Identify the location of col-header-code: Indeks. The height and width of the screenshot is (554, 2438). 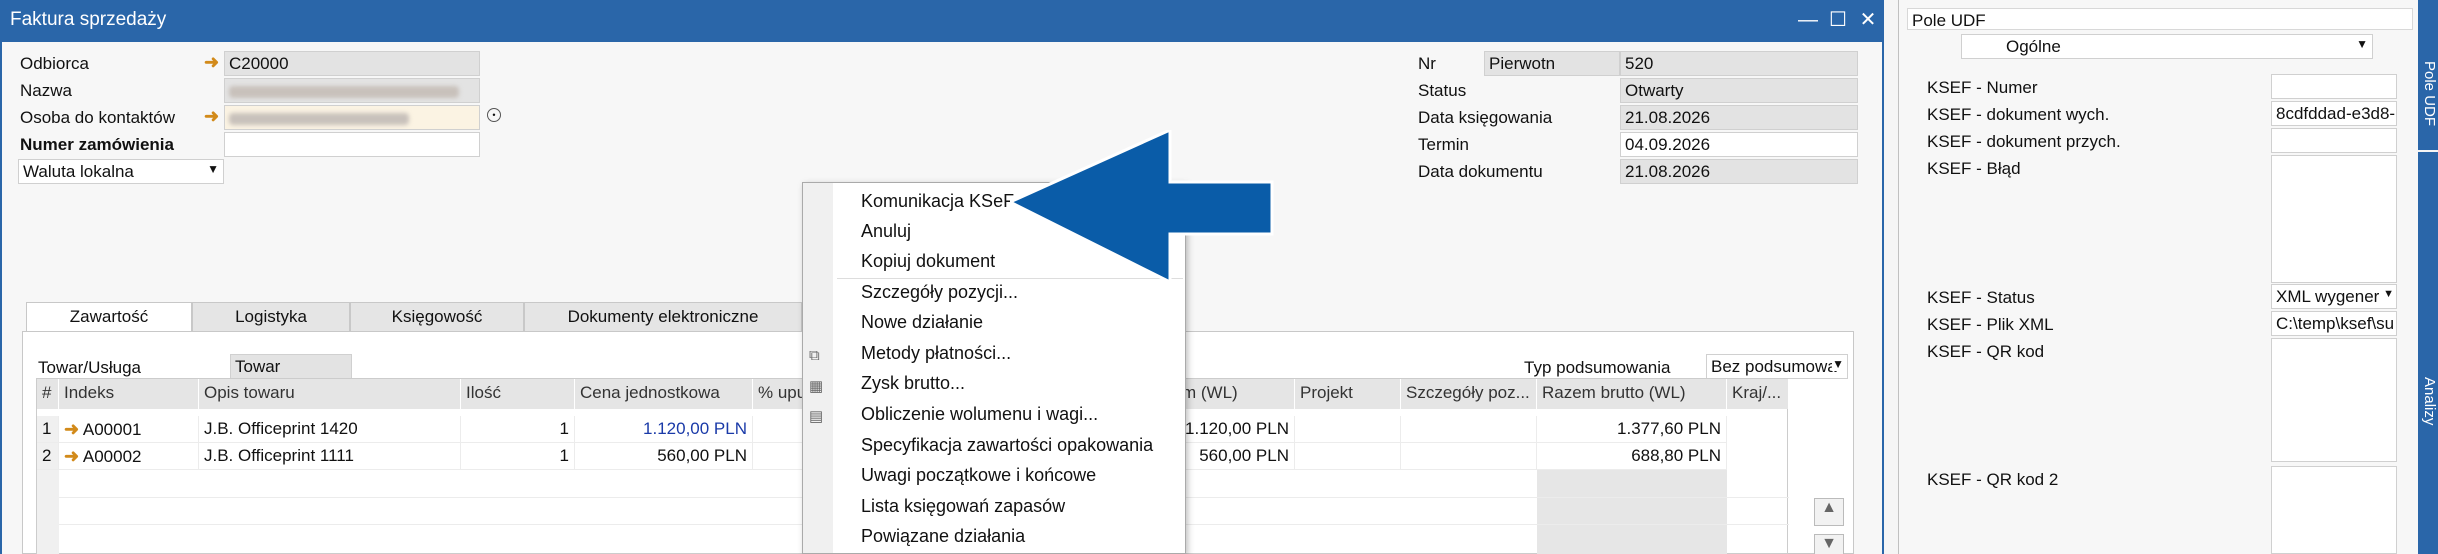
(129, 394).